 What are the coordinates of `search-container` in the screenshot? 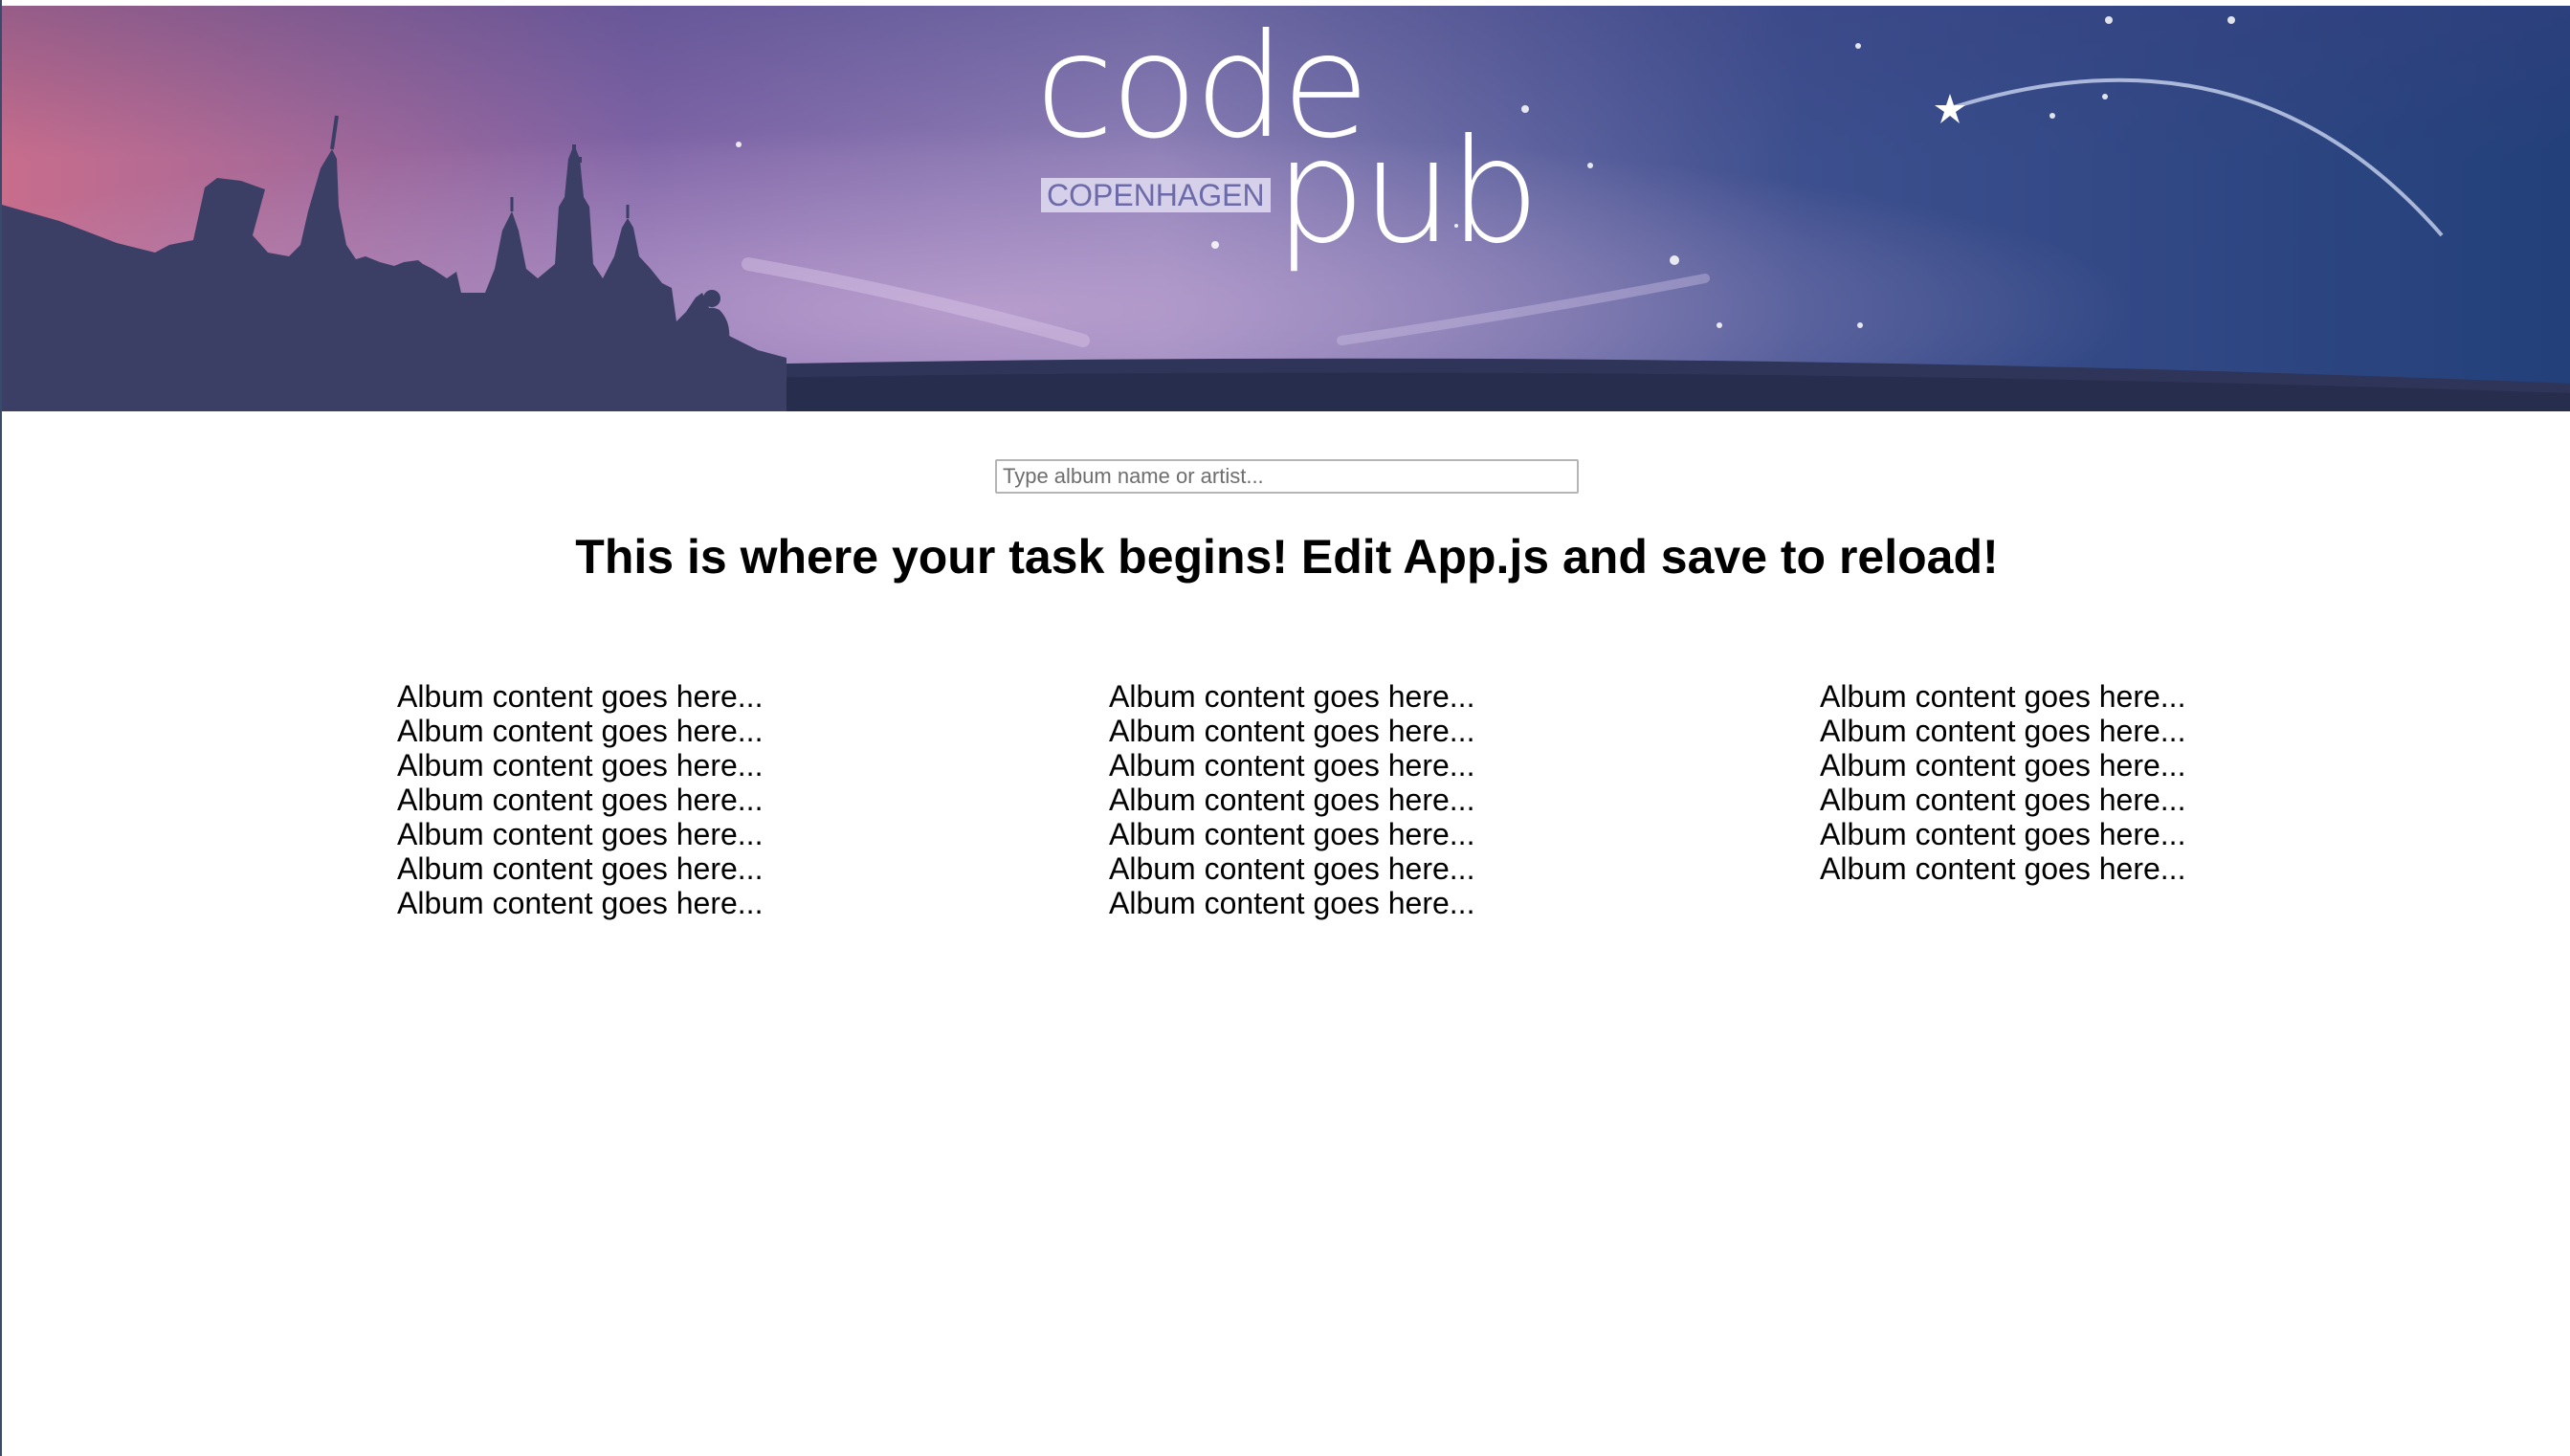 It's located at (1286, 477).